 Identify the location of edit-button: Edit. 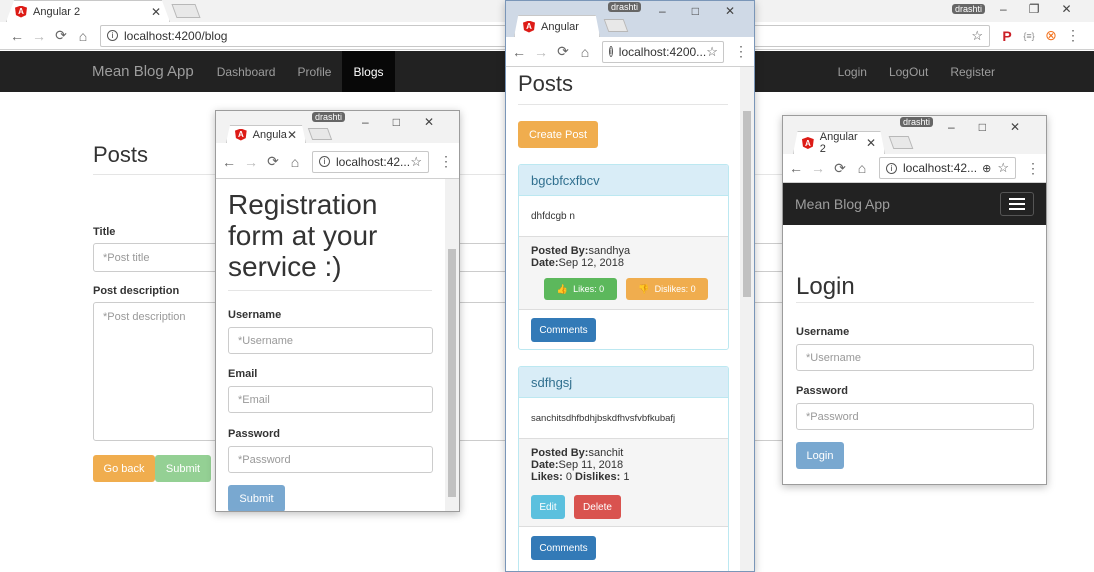
(548, 507).